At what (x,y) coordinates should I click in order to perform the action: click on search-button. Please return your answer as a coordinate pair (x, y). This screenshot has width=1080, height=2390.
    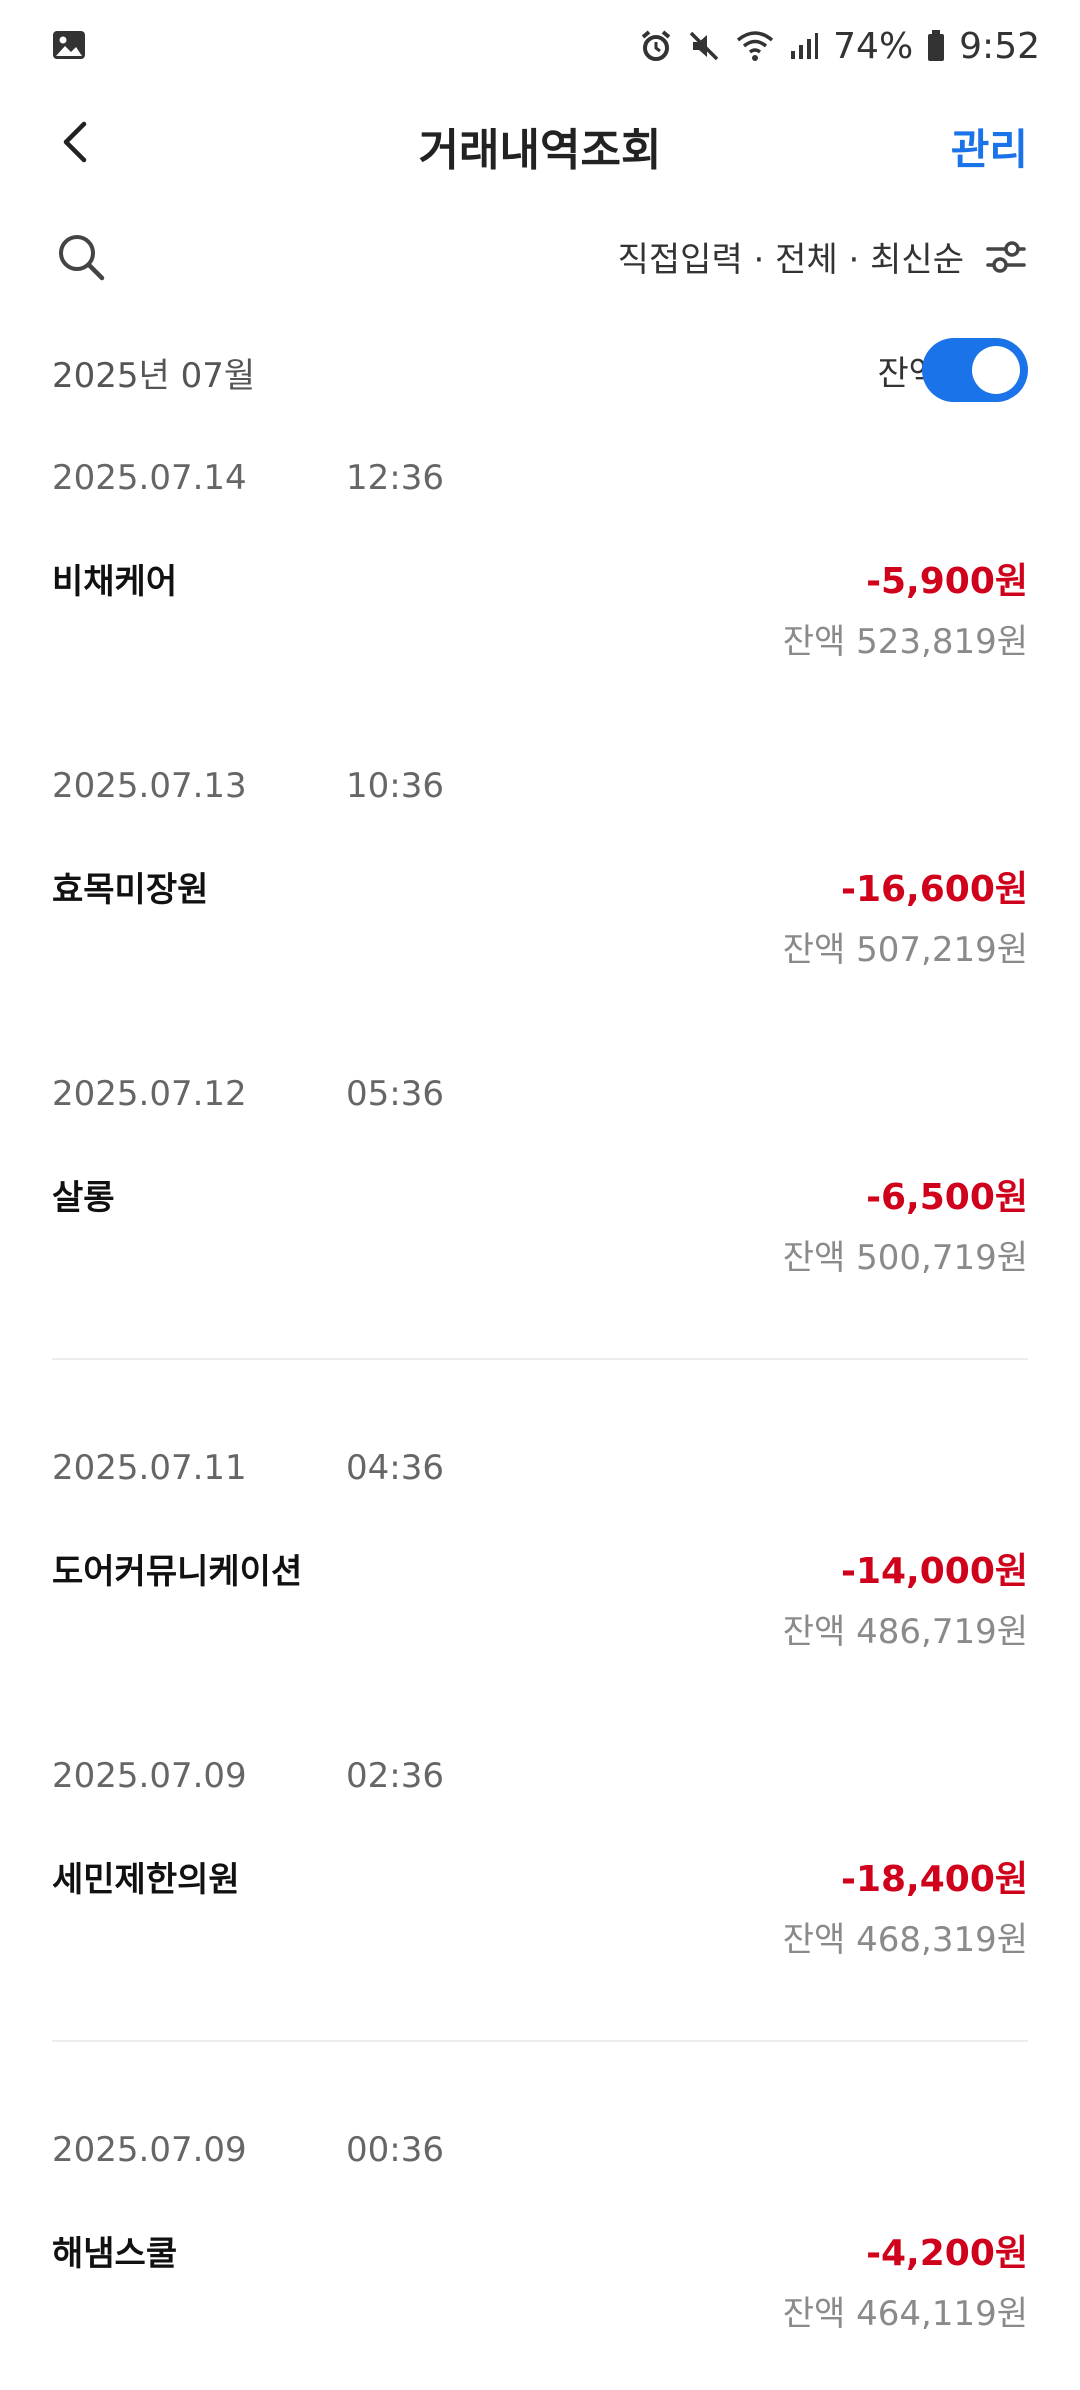
    Looking at the image, I should click on (82, 258).